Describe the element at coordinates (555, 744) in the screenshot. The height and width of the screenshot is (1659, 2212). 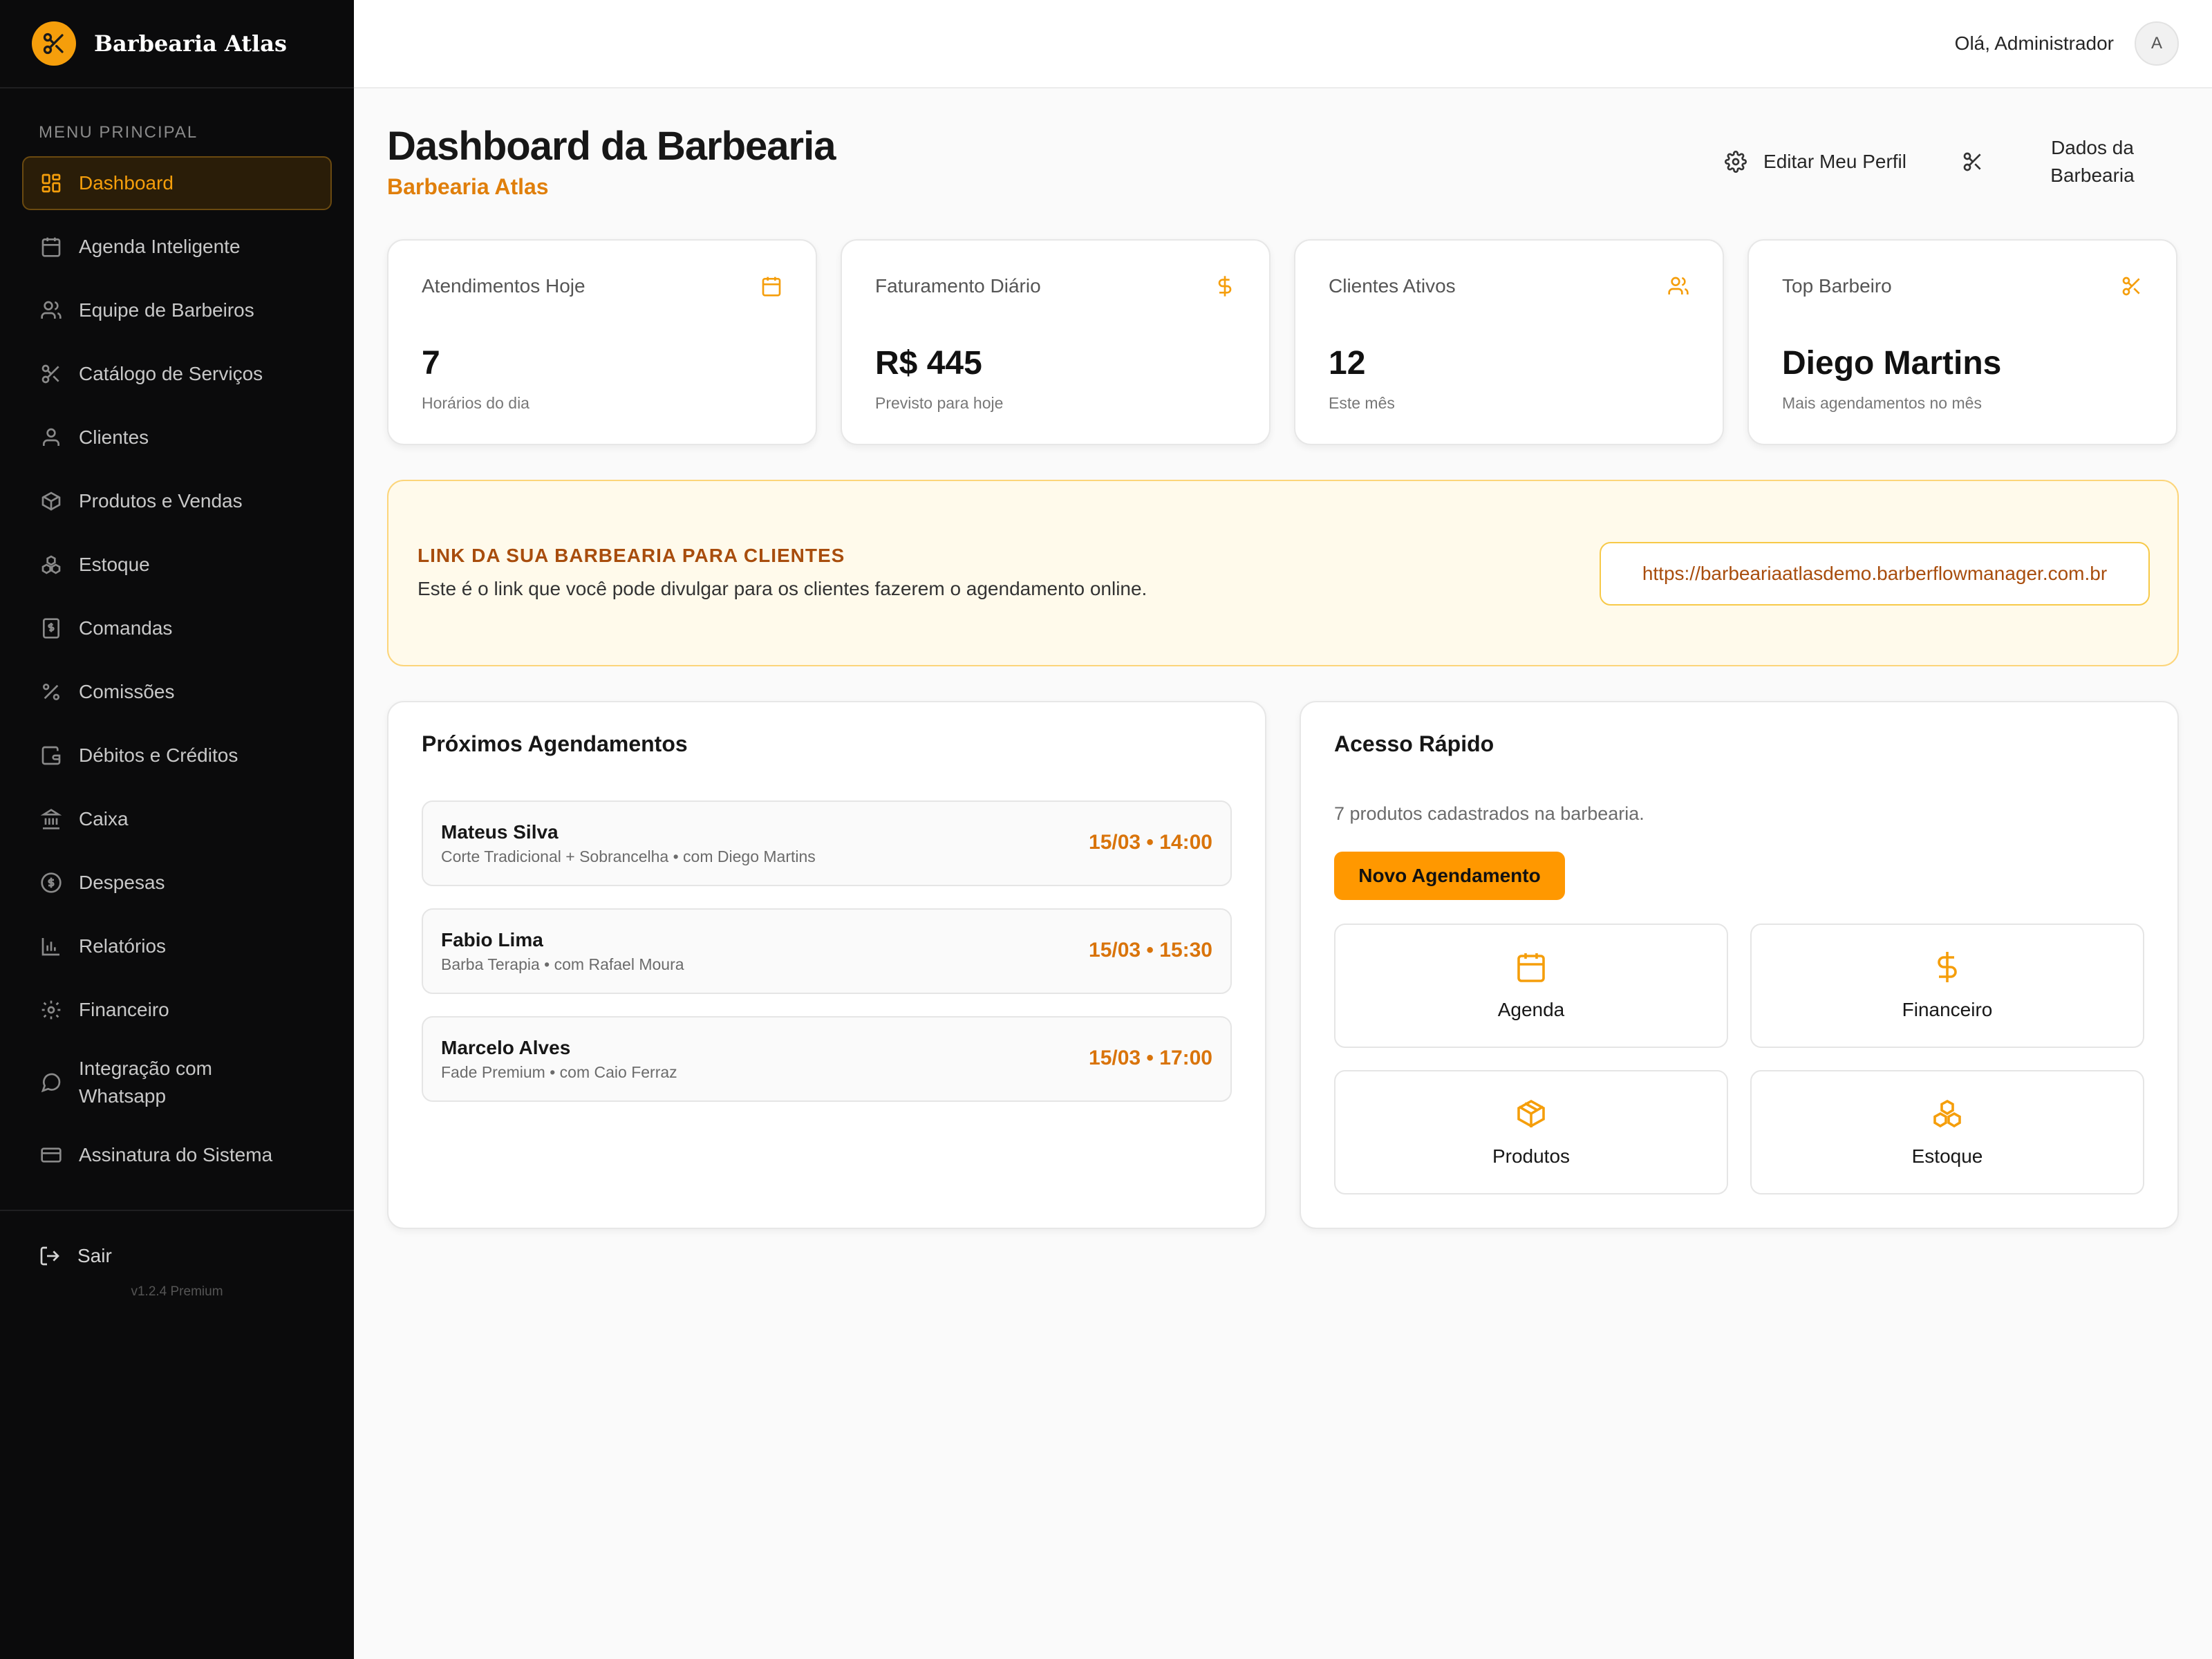
I see `panel-title: Próximos Agendamentos` at that location.